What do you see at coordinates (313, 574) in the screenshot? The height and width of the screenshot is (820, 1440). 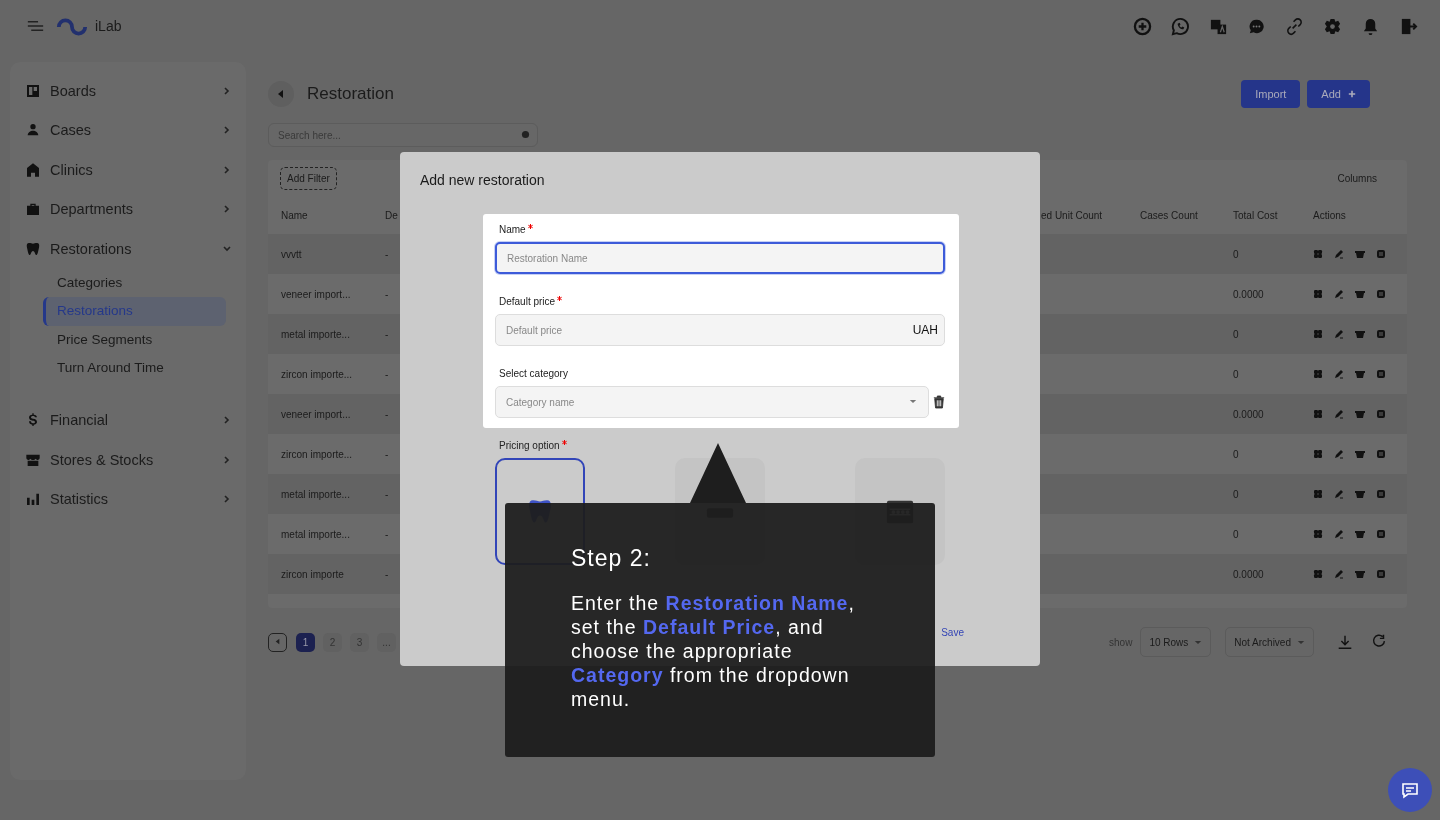 I see `table-cell-text: zircon importe` at bounding box center [313, 574].